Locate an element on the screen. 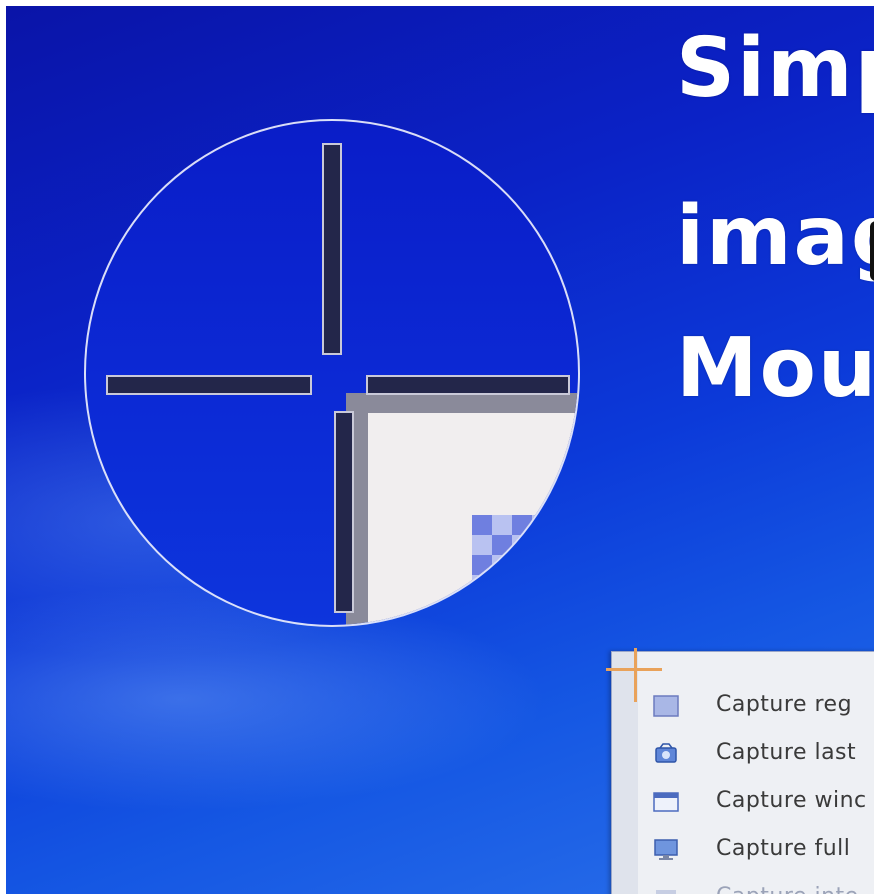 This screenshot has height=894, width=874. crosshair-cursor-vertical is located at coordinates (635, 675).